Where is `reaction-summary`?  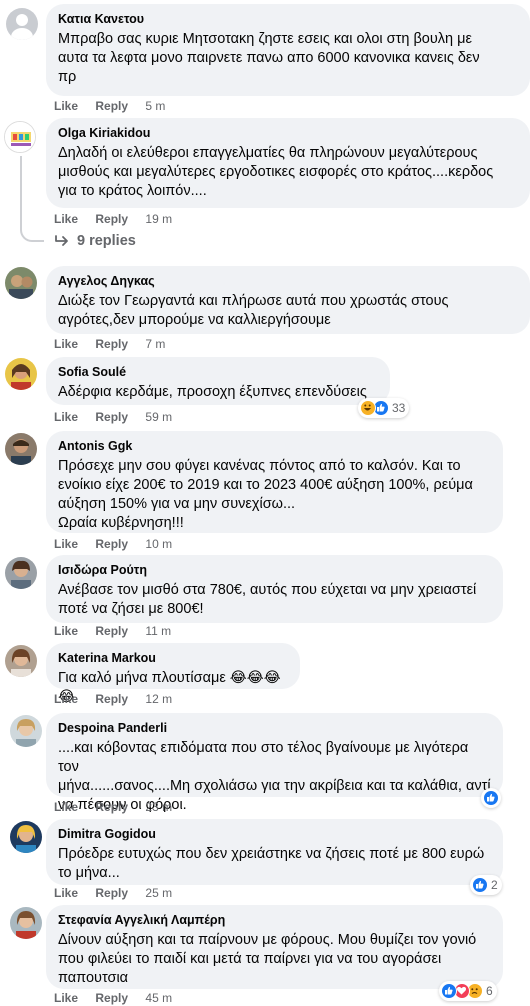
reaction-summary is located at coordinates (491, 798).